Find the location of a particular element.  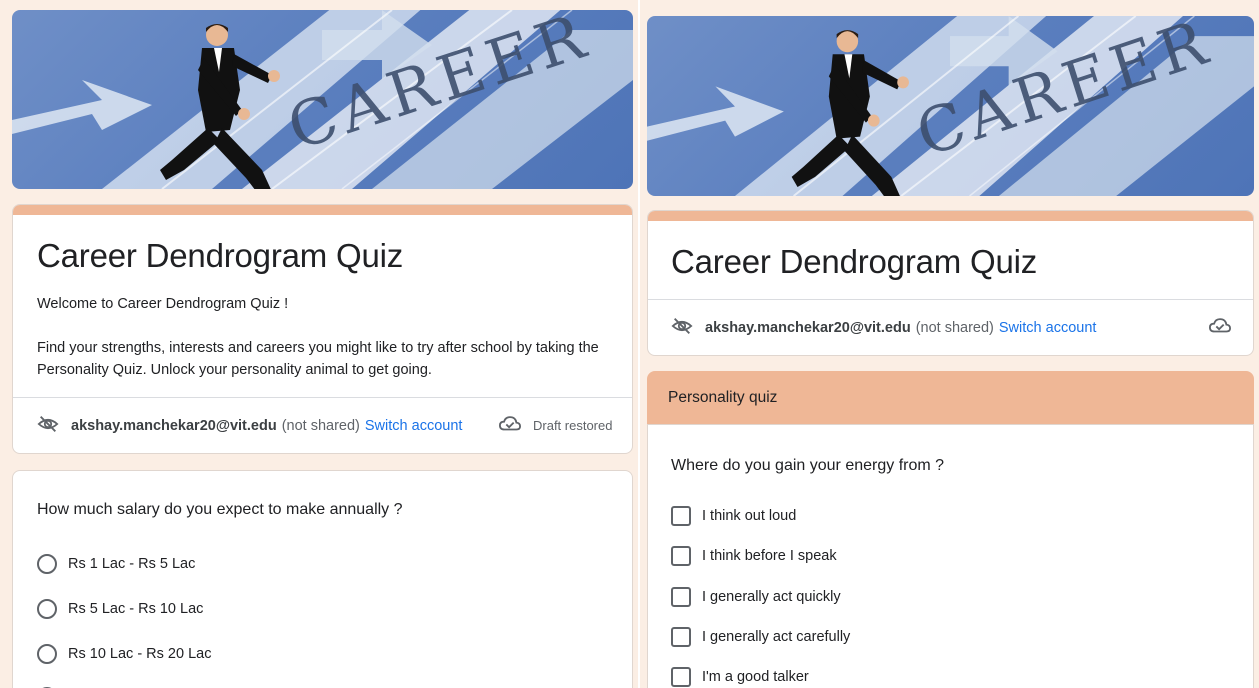

radio-option-3: Rs 10 Lac - Rs 20 Lac is located at coordinates (124, 654).